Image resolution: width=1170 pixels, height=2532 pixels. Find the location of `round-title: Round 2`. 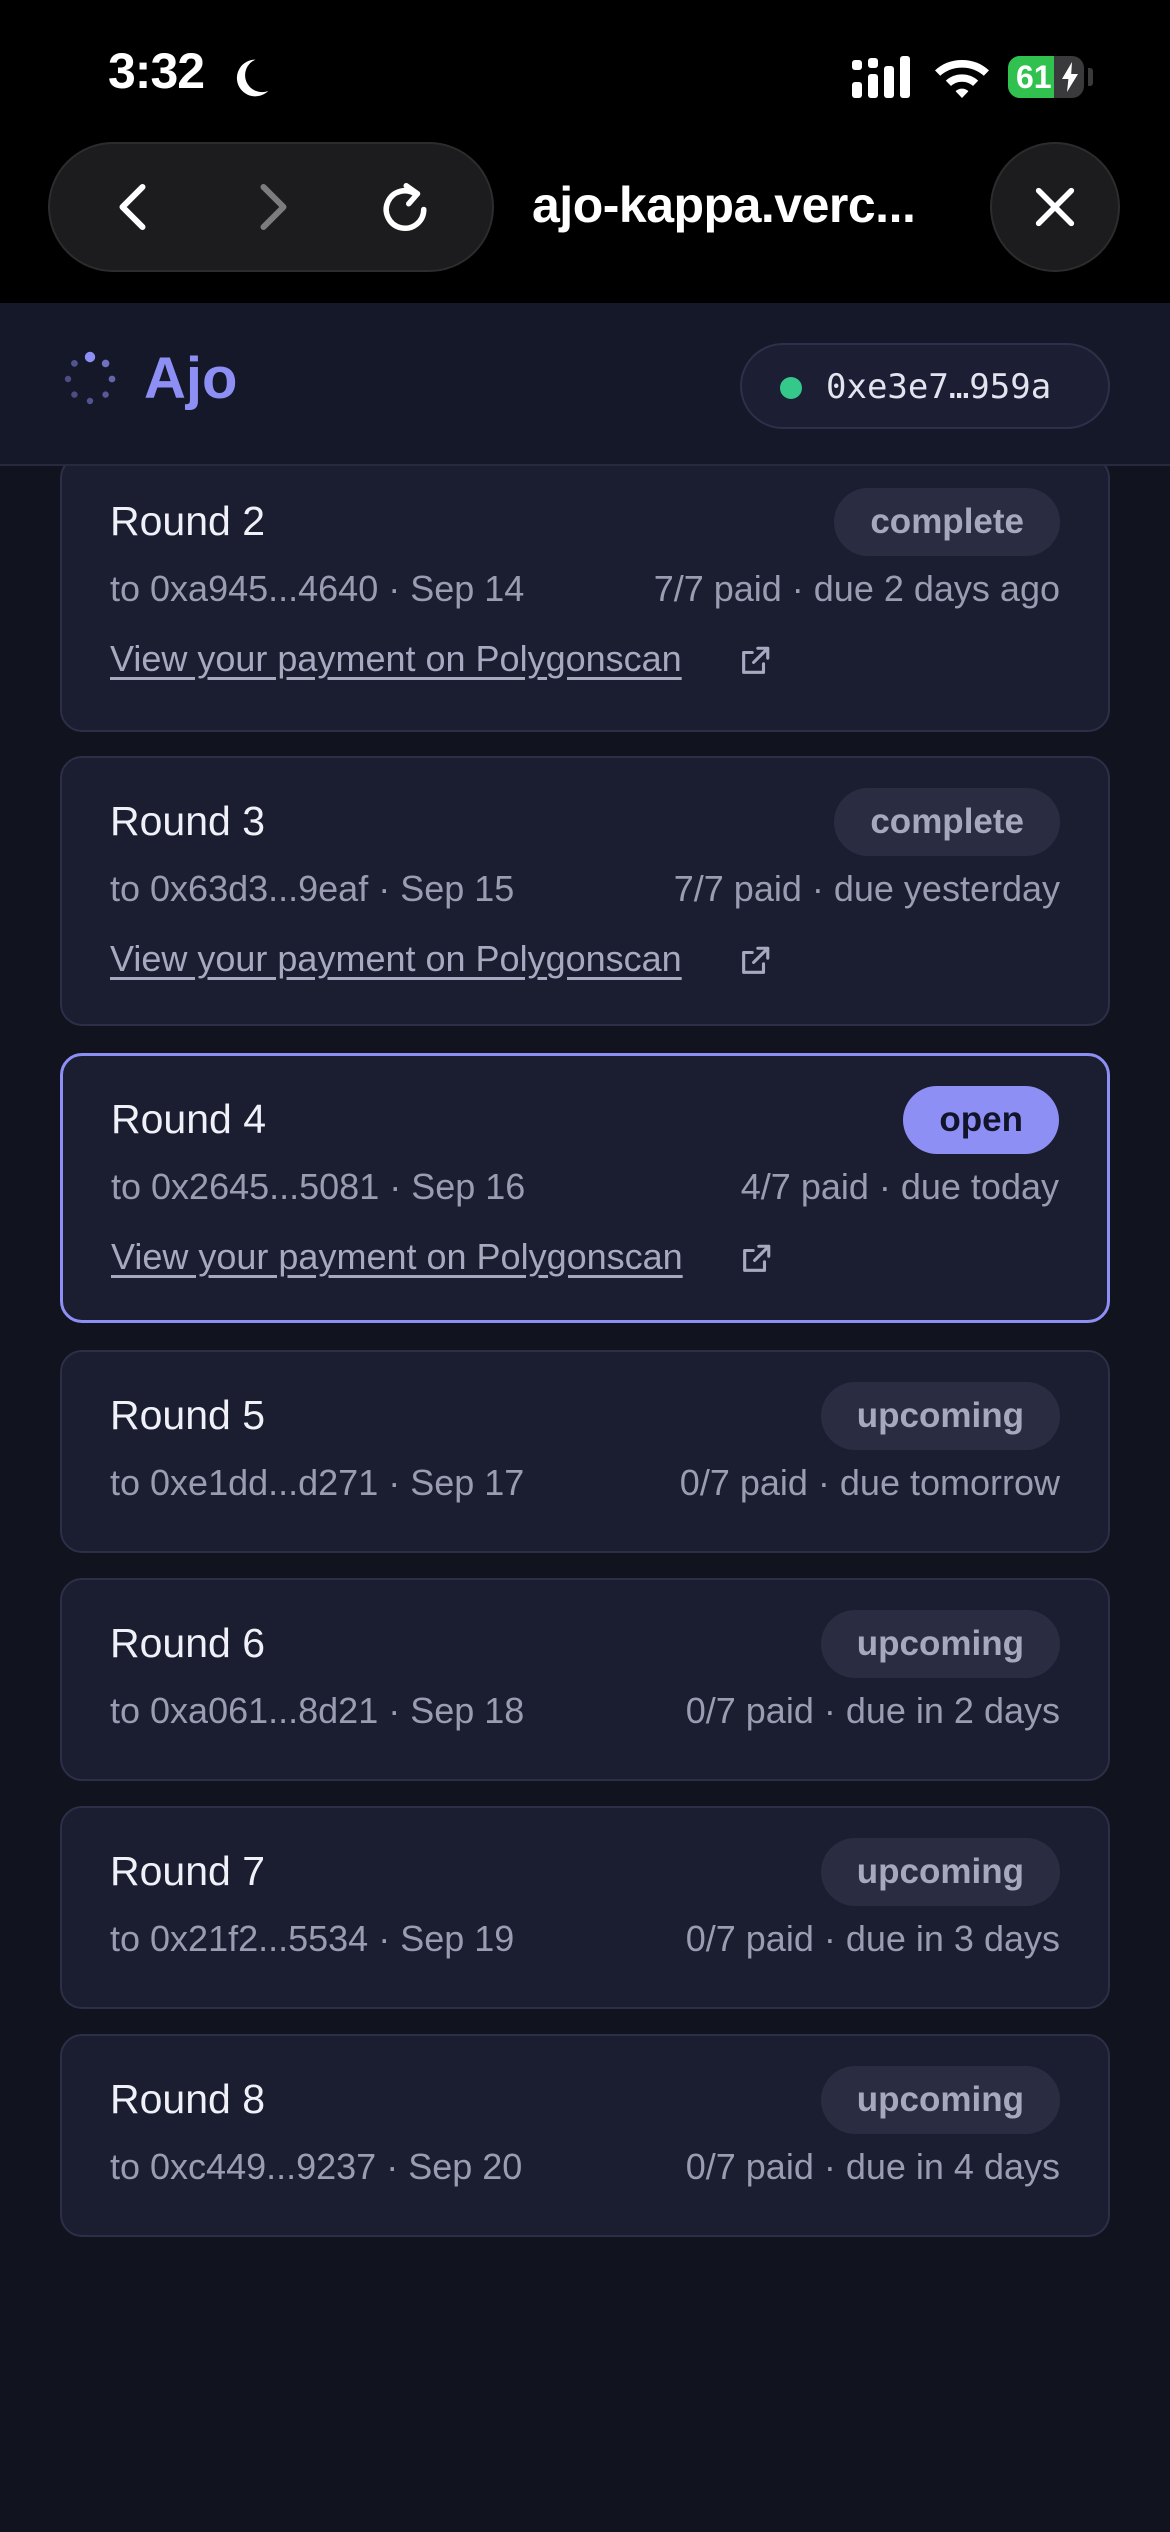

round-title: Round 2 is located at coordinates (188, 521).